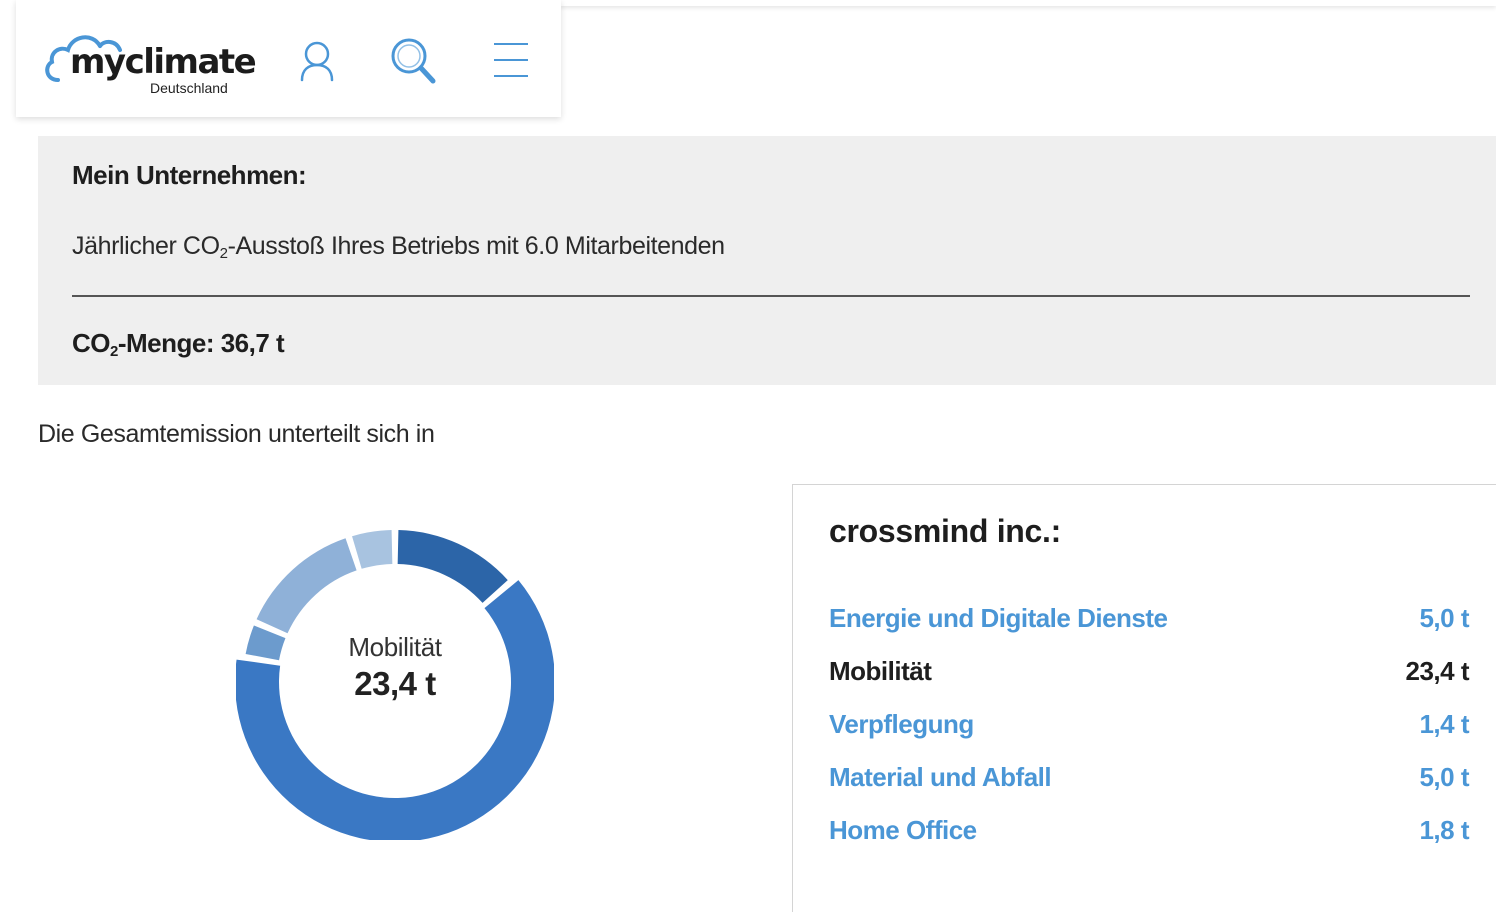 This screenshot has height=912, width=1496. What do you see at coordinates (940, 777) in the screenshot?
I see `breakdown-row-label: Material und Abfall` at bounding box center [940, 777].